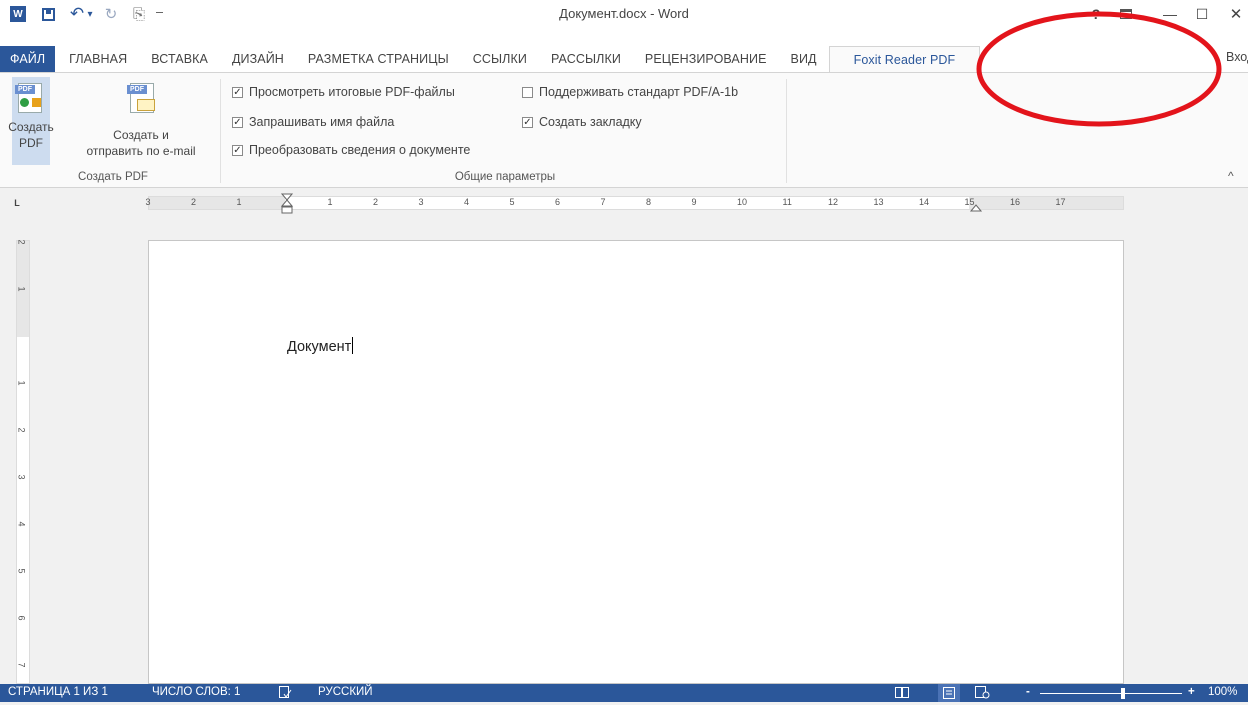 The width and height of the screenshot is (1248, 705). Describe the element at coordinates (23, 461) in the screenshot. I see `vertical-ruler: 2 1 1 2 3 4 5 6 7` at that location.